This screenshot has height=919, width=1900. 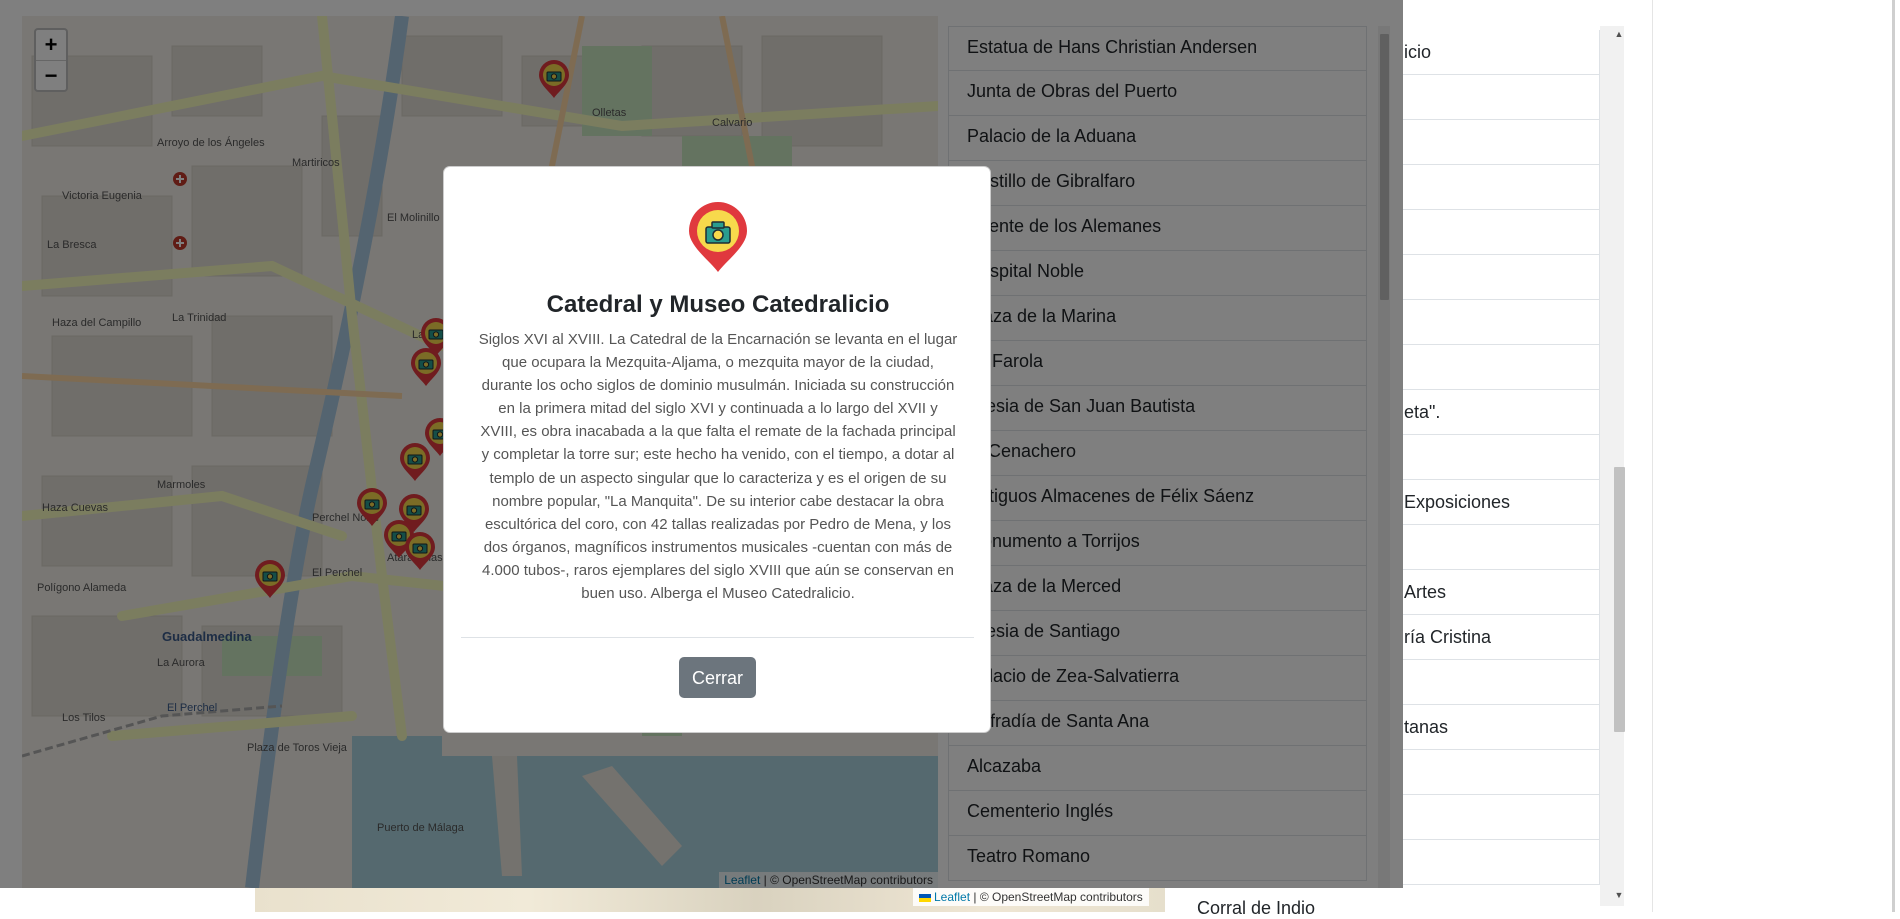 I want to click on background-list-item-label: tanas, so click(x=1426, y=727).